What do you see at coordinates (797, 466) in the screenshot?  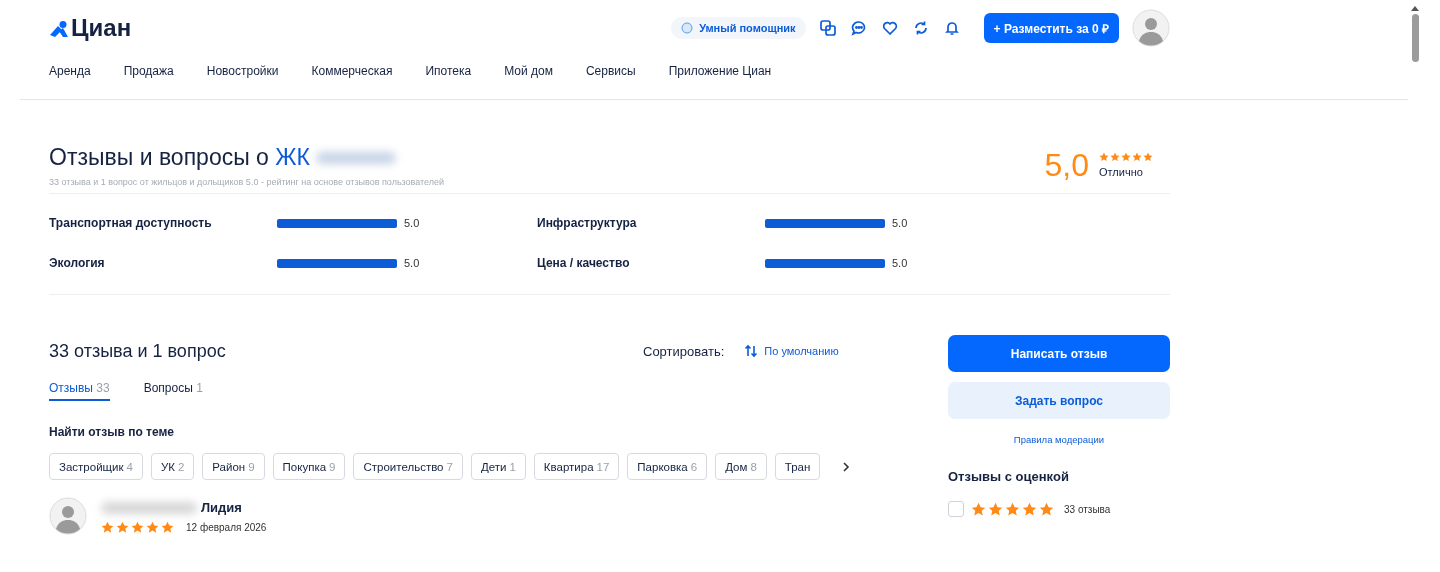 I see `topic-chip: Тран` at bounding box center [797, 466].